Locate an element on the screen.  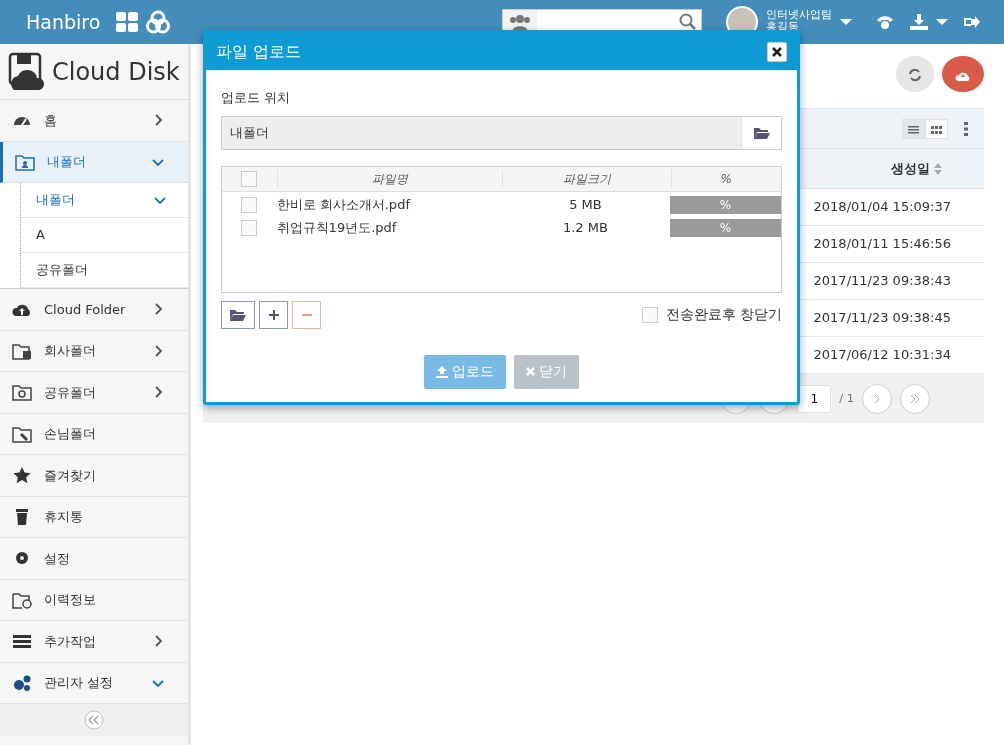
sidebar-item: 홈 is located at coordinates (94, 121).